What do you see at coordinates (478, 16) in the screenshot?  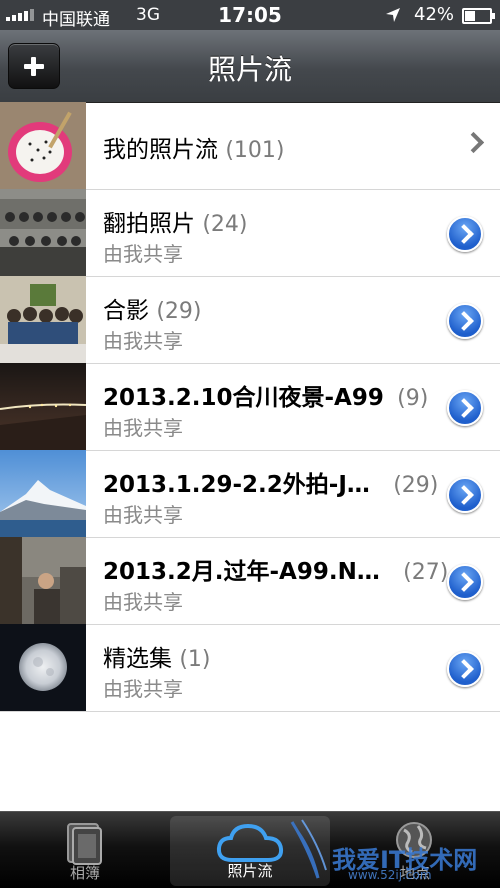 I see `battery-icon` at bounding box center [478, 16].